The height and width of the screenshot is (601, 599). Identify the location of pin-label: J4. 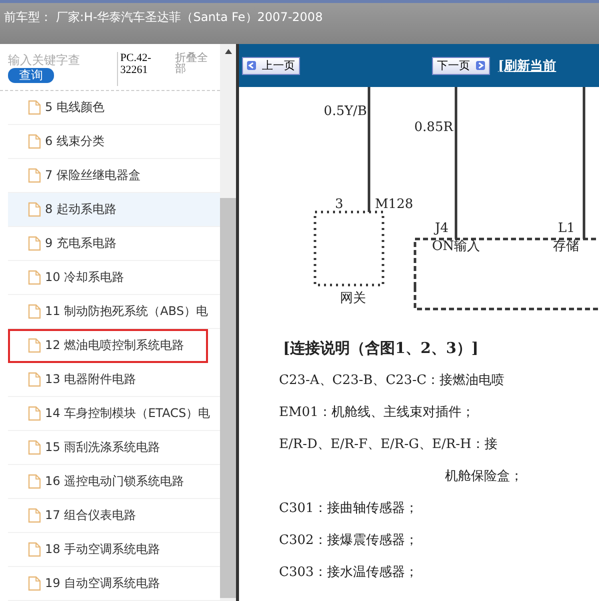
(441, 228).